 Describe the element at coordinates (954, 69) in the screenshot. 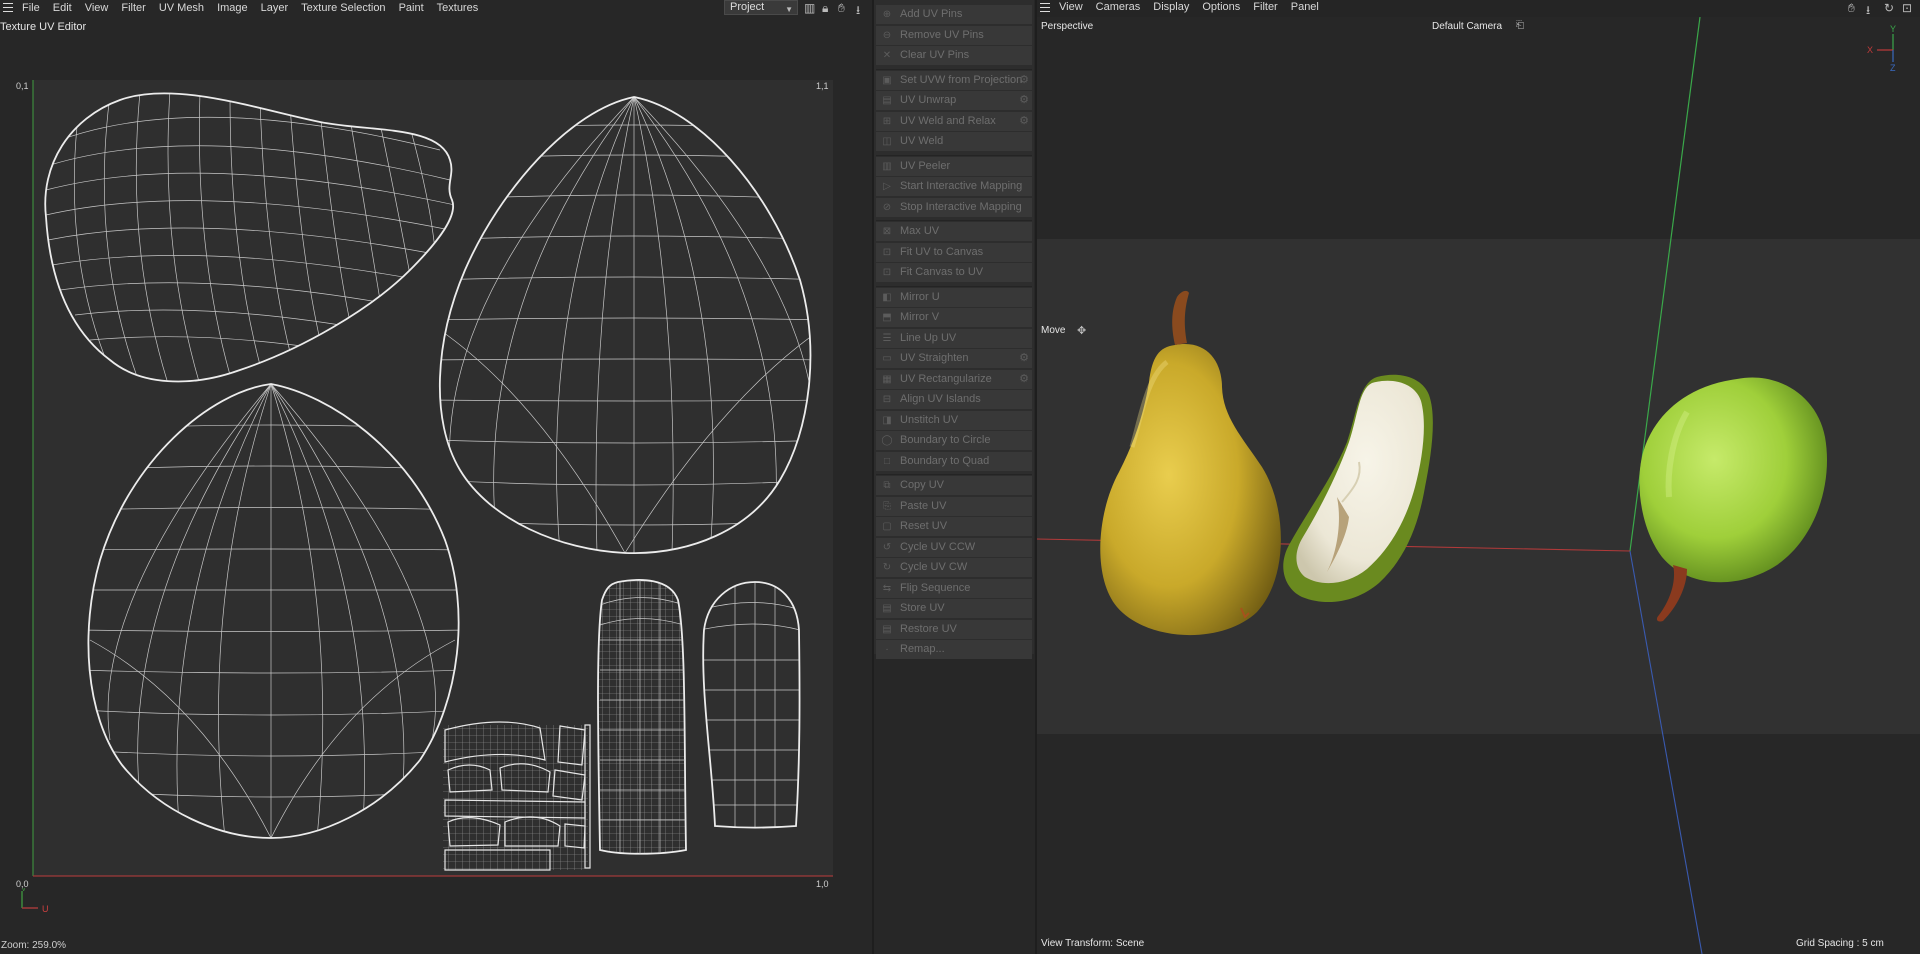

I see `tool-group-separator` at that location.